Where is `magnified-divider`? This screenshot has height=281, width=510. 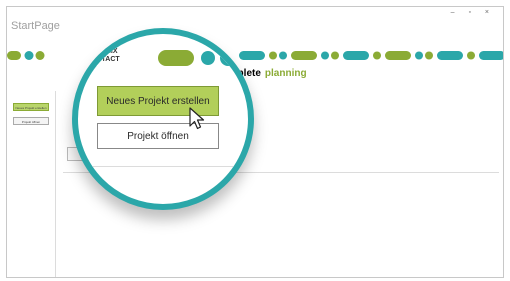
magnified-divider is located at coordinates (163, 166).